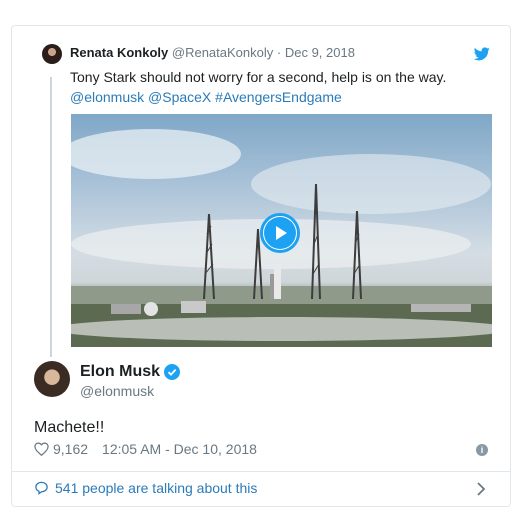 This screenshot has width=525, height=508. Describe the element at coordinates (261, 471) in the screenshot. I see `divider` at that location.